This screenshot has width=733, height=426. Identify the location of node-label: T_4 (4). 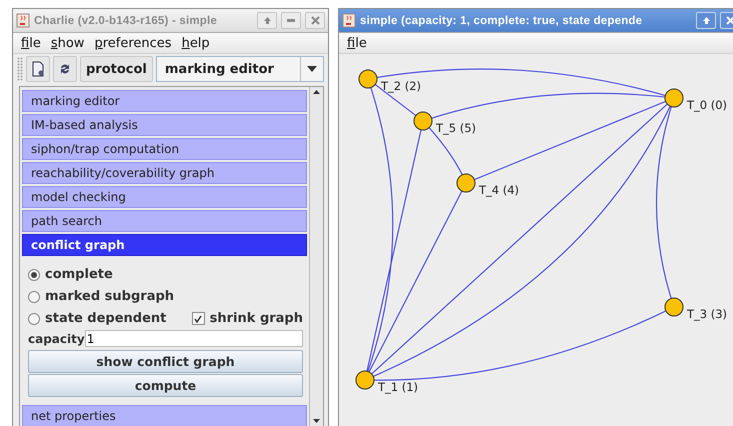
(499, 190).